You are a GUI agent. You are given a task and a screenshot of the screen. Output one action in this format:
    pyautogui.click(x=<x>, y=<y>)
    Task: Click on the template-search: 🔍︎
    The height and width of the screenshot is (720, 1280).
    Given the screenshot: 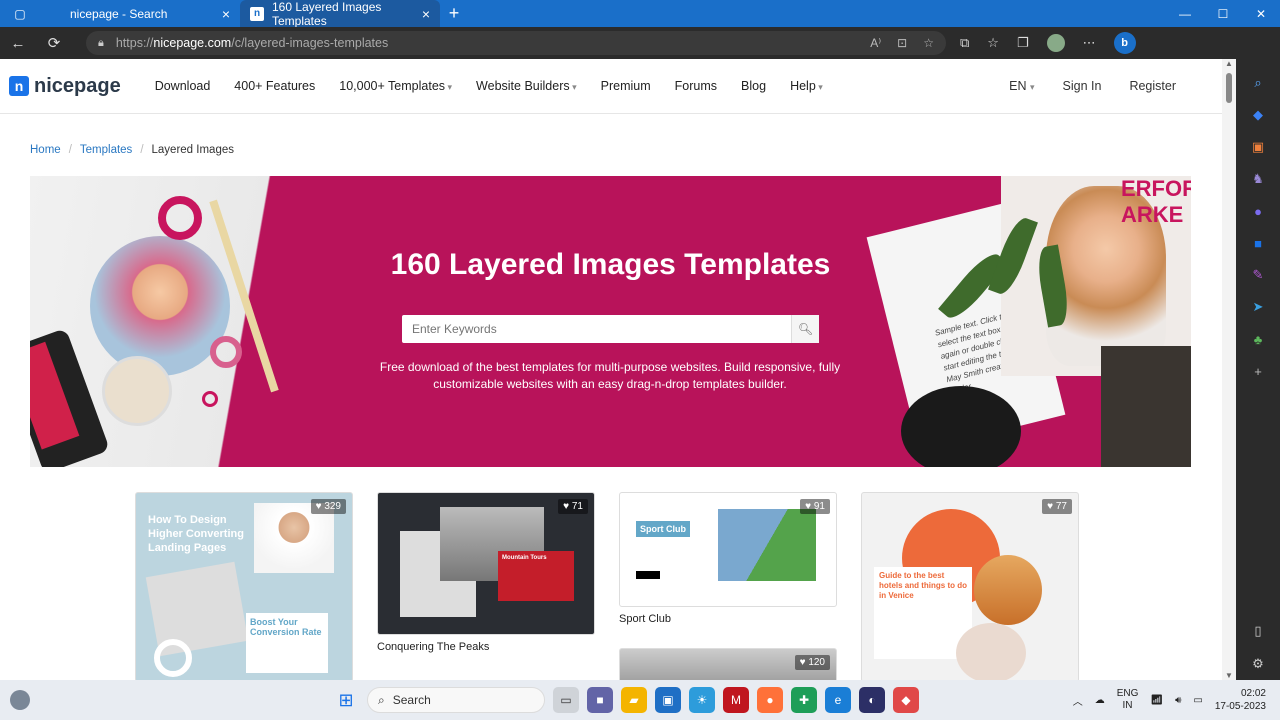 What is the action you would take?
    pyautogui.click(x=610, y=329)
    